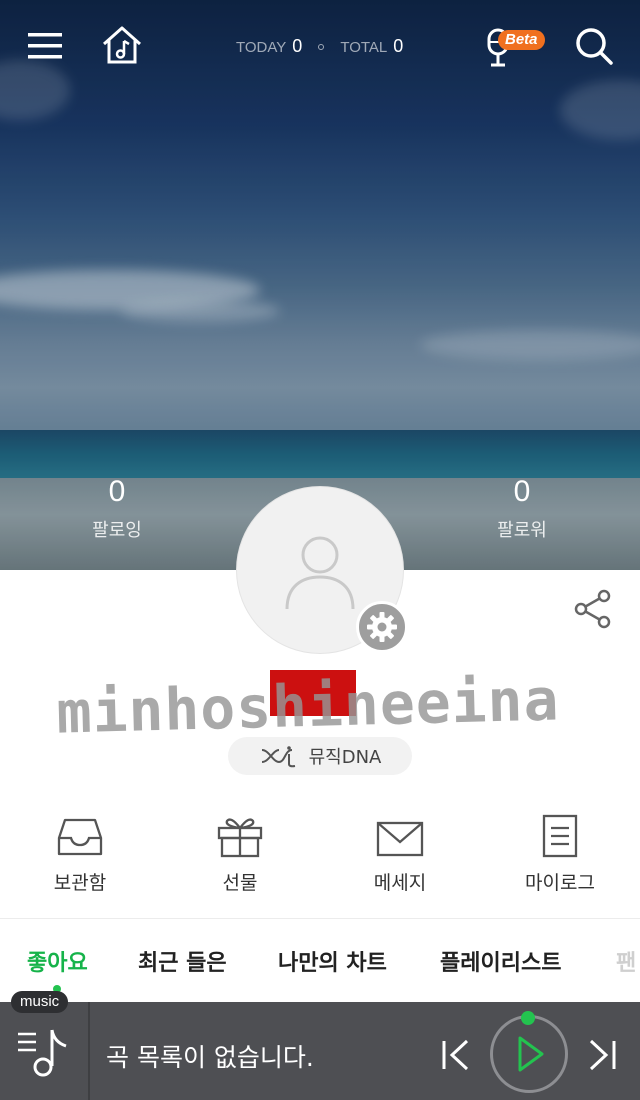  I want to click on previous-button, so click(456, 1055).